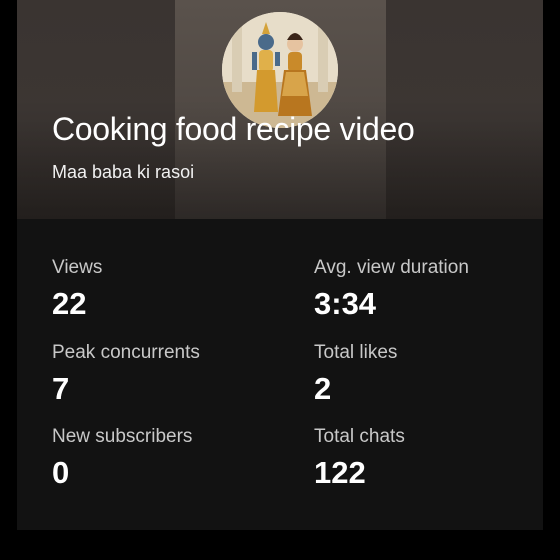 This screenshot has width=560, height=560. I want to click on stat-label: Total chats, so click(359, 436).